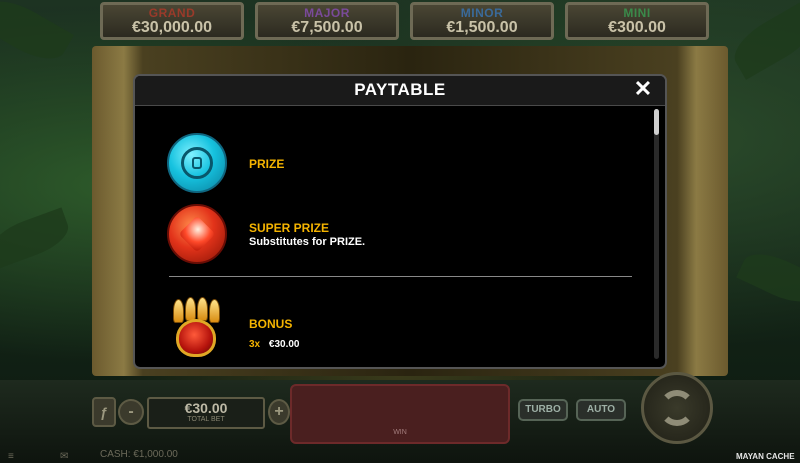 The width and height of the screenshot is (800, 463). What do you see at coordinates (206, 408) in the screenshot?
I see `total-bet-value: €30.00` at bounding box center [206, 408].